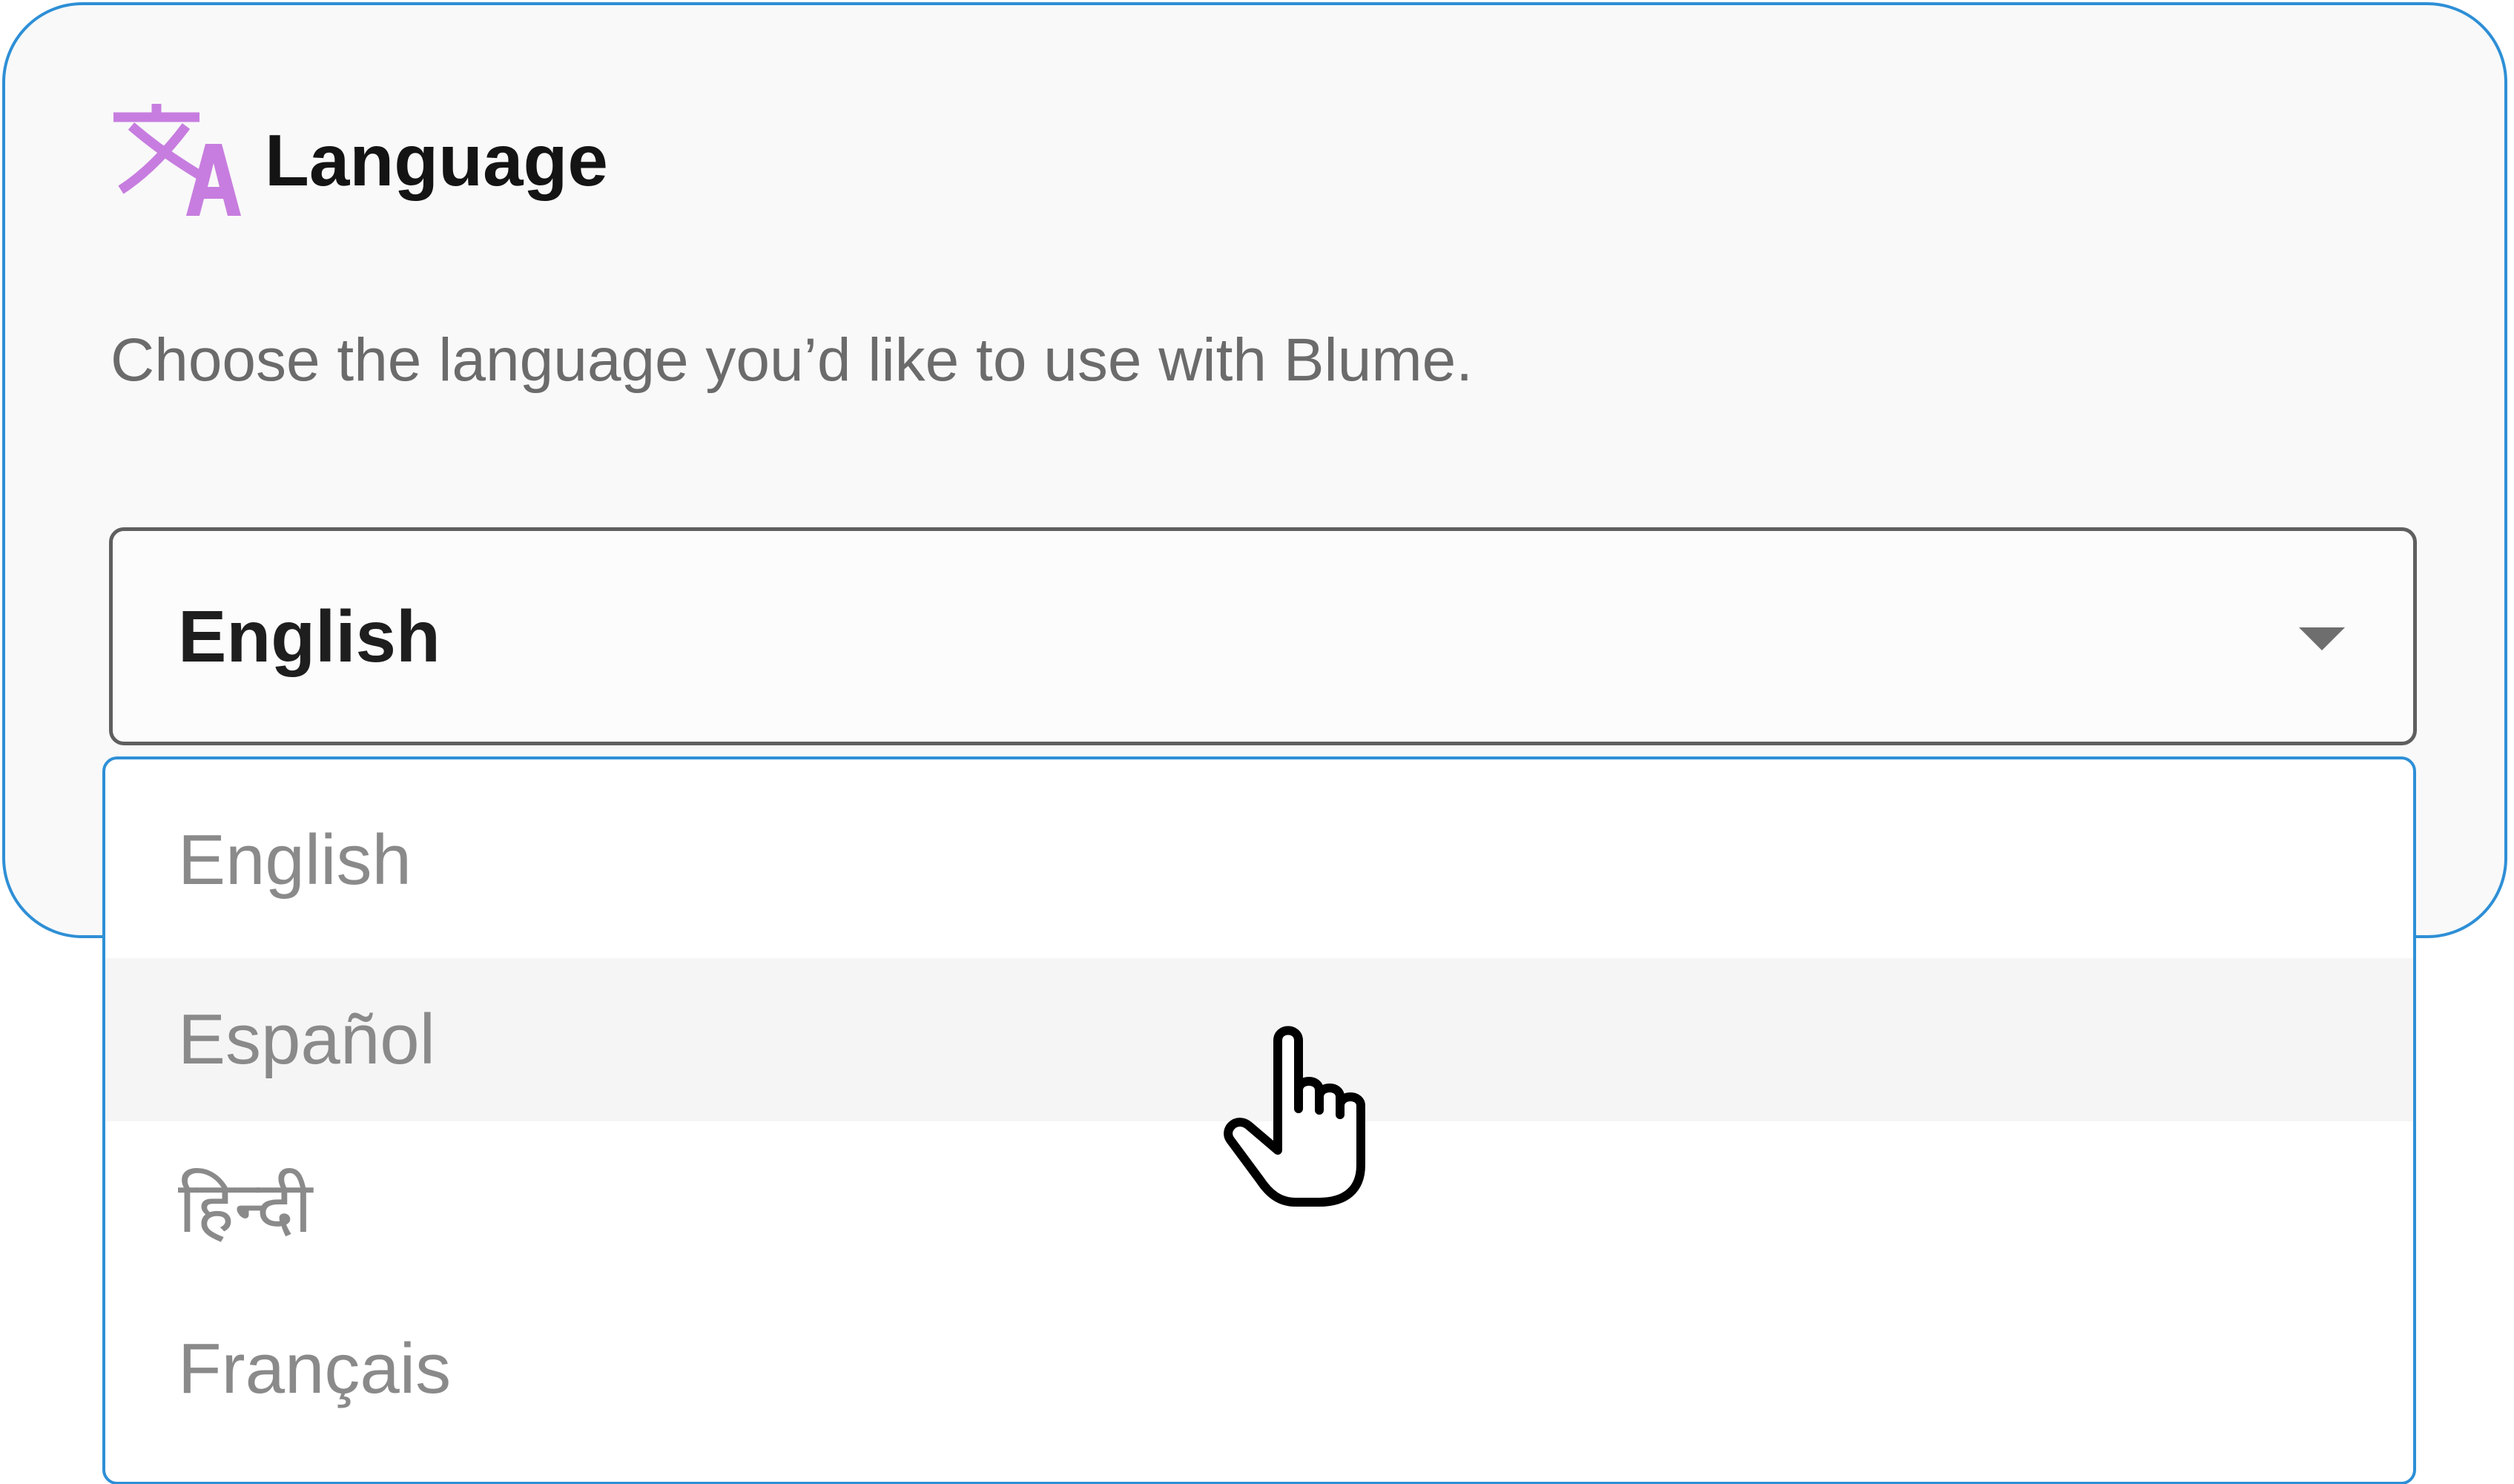 Image resolution: width=2514 pixels, height=1484 pixels. What do you see at coordinates (1259, 1039) in the screenshot?
I see `language-option-espanol: Español` at bounding box center [1259, 1039].